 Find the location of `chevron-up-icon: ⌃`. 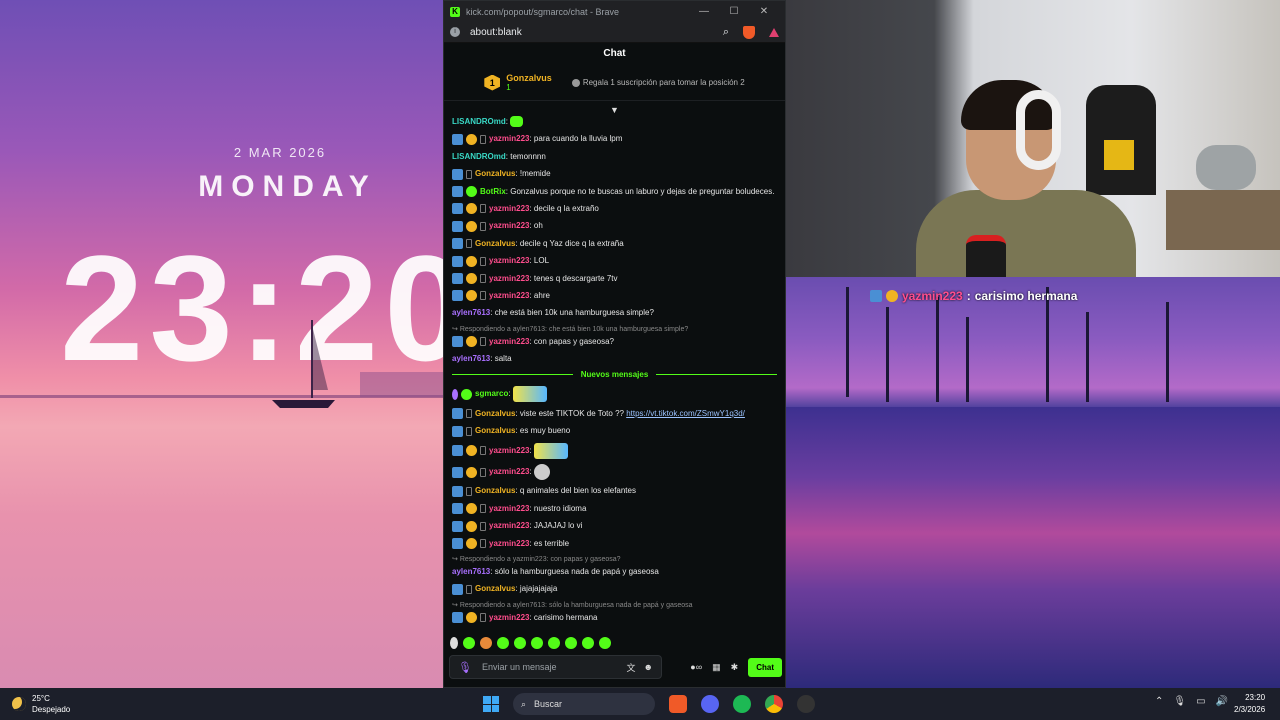

chevron-up-icon: ⌃ is located at coordinates (1159, 701).